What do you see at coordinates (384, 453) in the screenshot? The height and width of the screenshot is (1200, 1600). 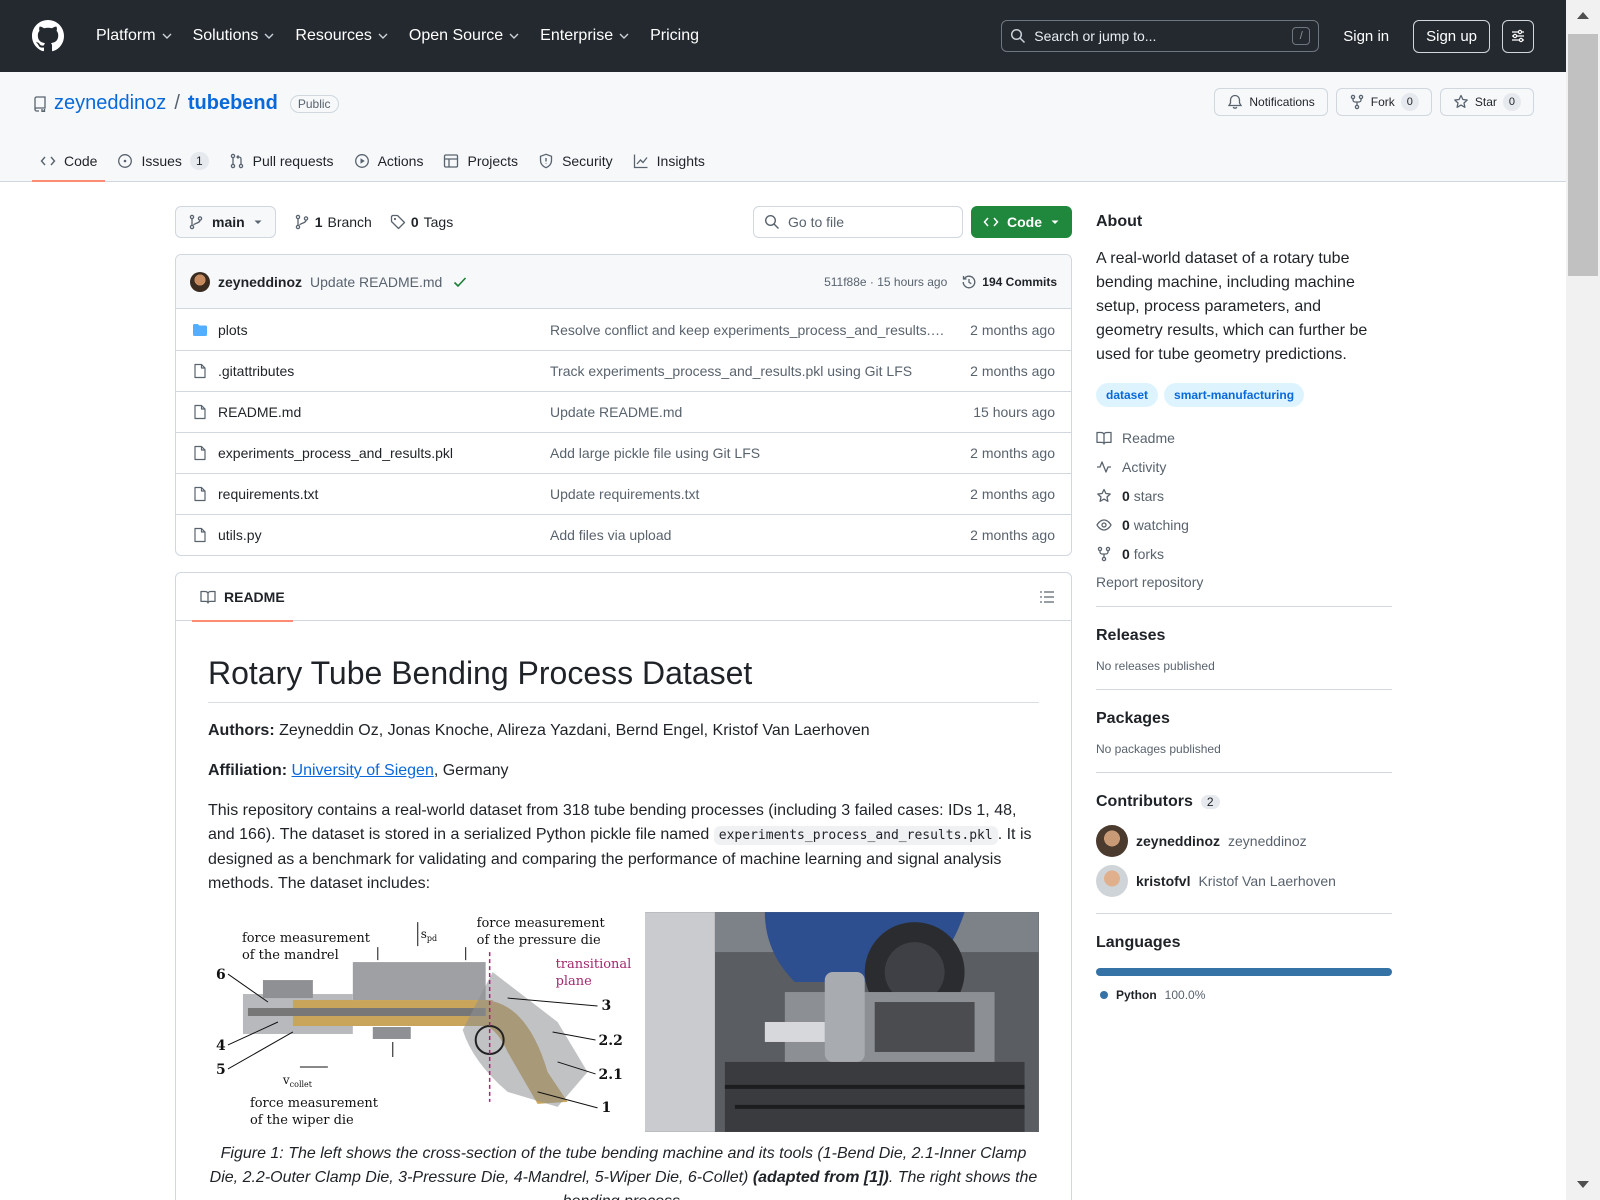 I see `file-name-link: experiments_process_and_results.pkl` at bounding box center [384, 453].